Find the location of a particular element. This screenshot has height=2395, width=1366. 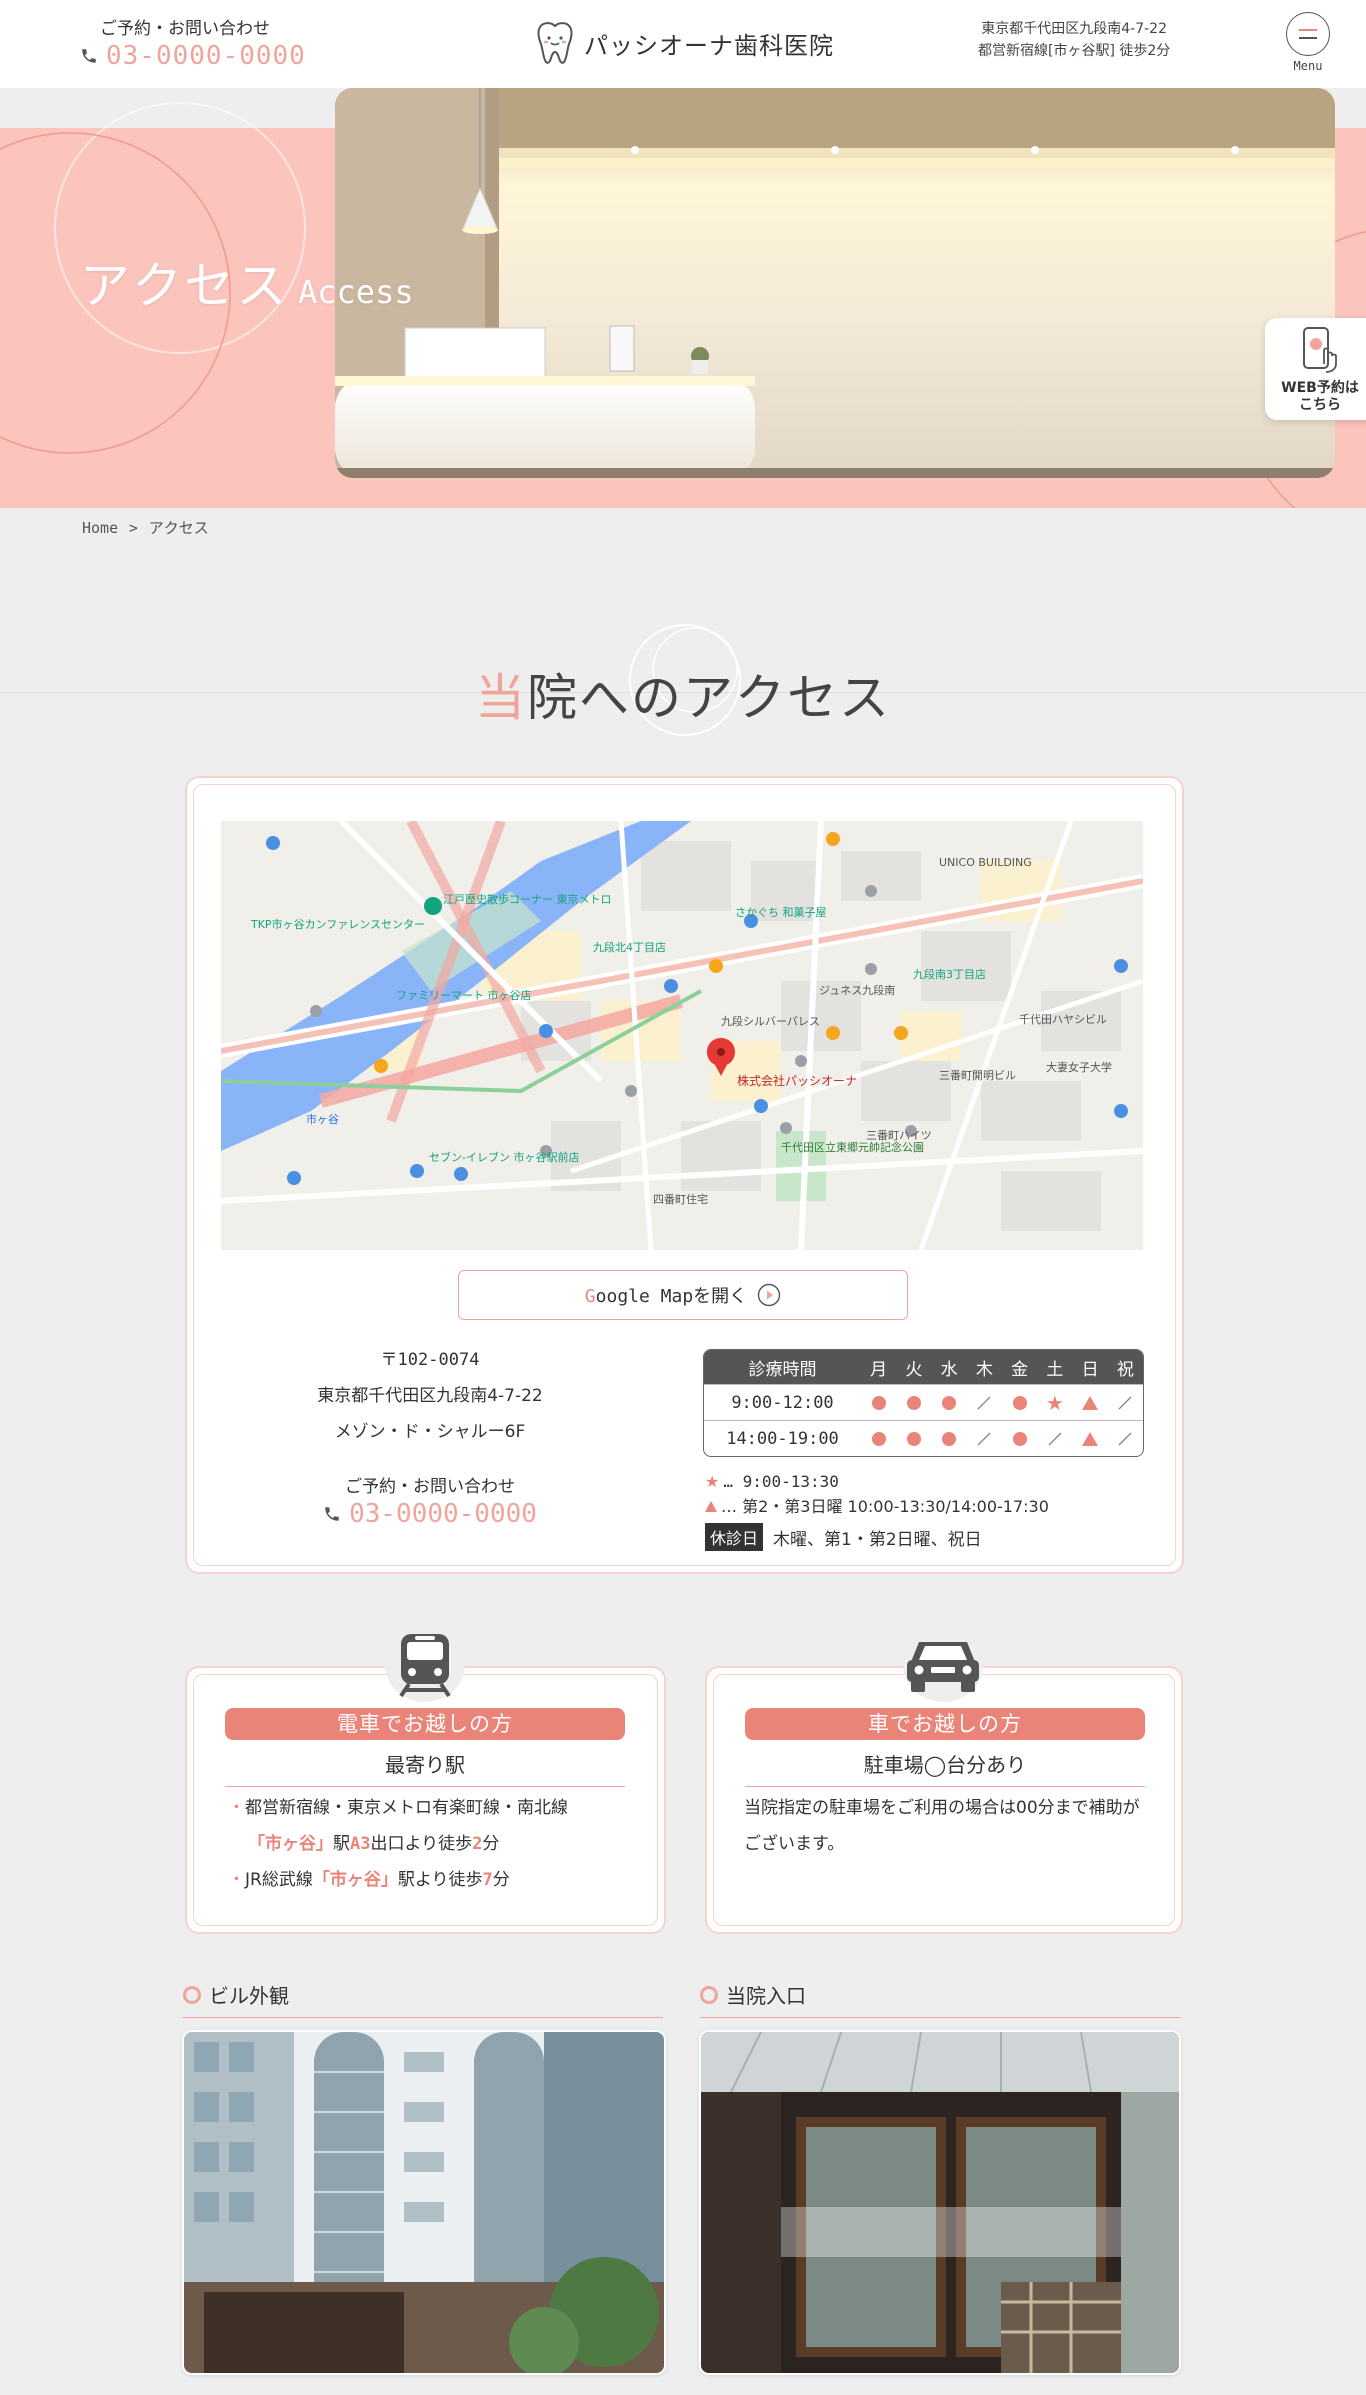

web-reserve-label: WEB予約は こちら is located at coordinates (1315, 397).